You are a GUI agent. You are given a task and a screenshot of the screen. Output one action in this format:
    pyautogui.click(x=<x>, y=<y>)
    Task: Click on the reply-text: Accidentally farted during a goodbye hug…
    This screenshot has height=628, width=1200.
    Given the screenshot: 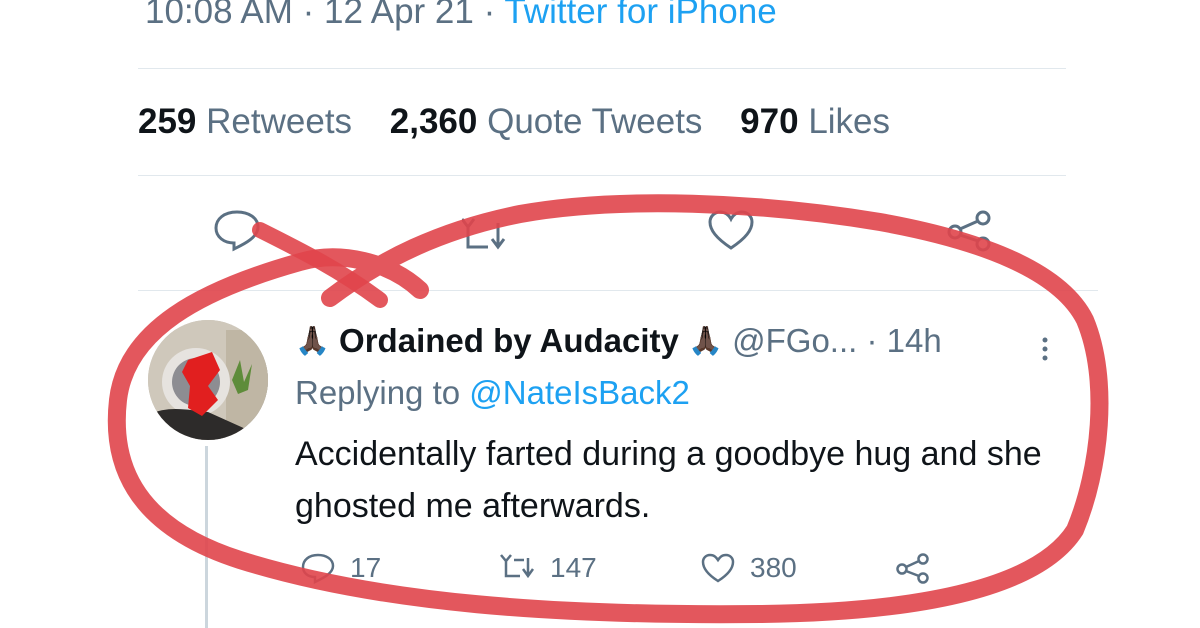 What is the action you would take?
    pyautogui.click(x=668, y=480)
    